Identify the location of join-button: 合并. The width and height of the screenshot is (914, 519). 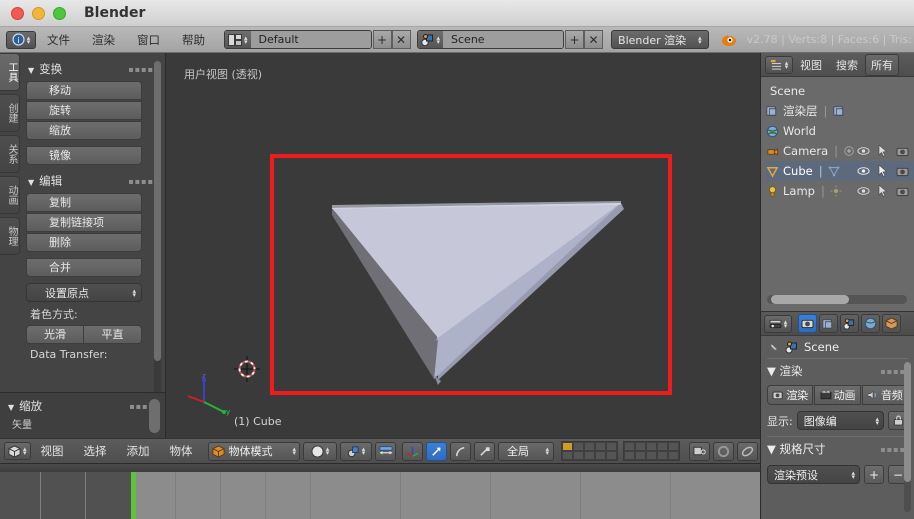
(84, 267).